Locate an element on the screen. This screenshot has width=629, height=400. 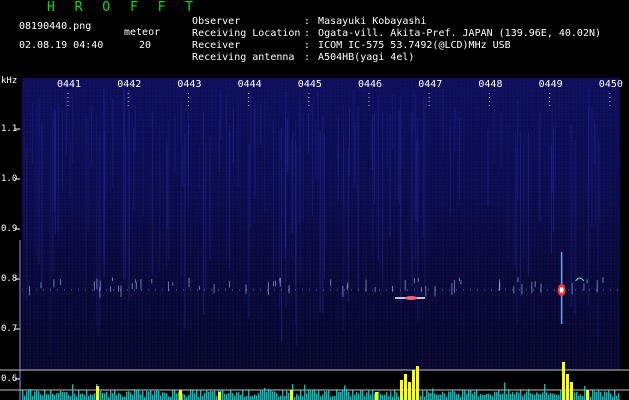
x-tick-label: 0447 is located at coordinates (430, 84).